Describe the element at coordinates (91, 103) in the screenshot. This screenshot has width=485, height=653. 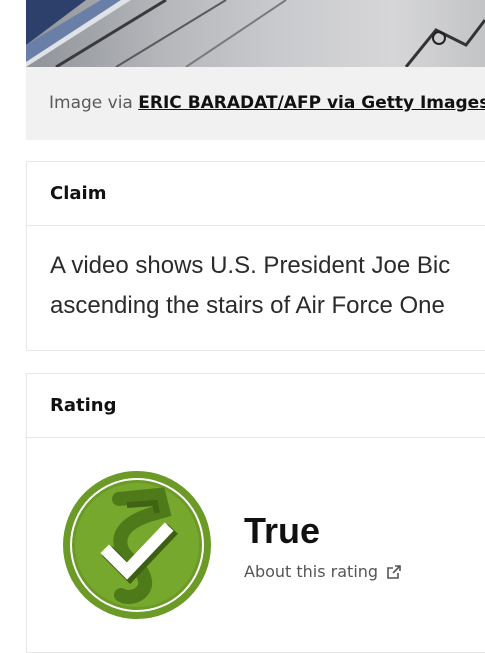
I see `caption-prefix: Image via` at that location.